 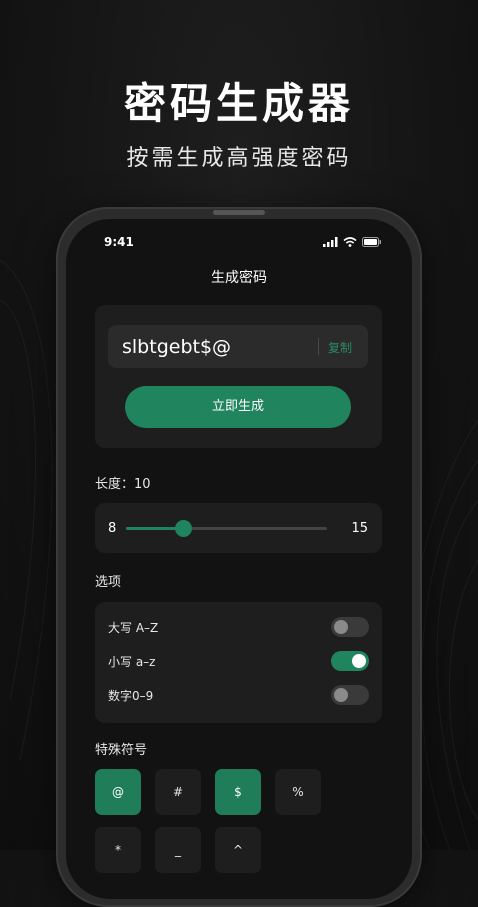 What do you see at coordinates (238, 850) in the screenshot?
I see `symbol-caret-button: ^` at bounding box center [238, 850].